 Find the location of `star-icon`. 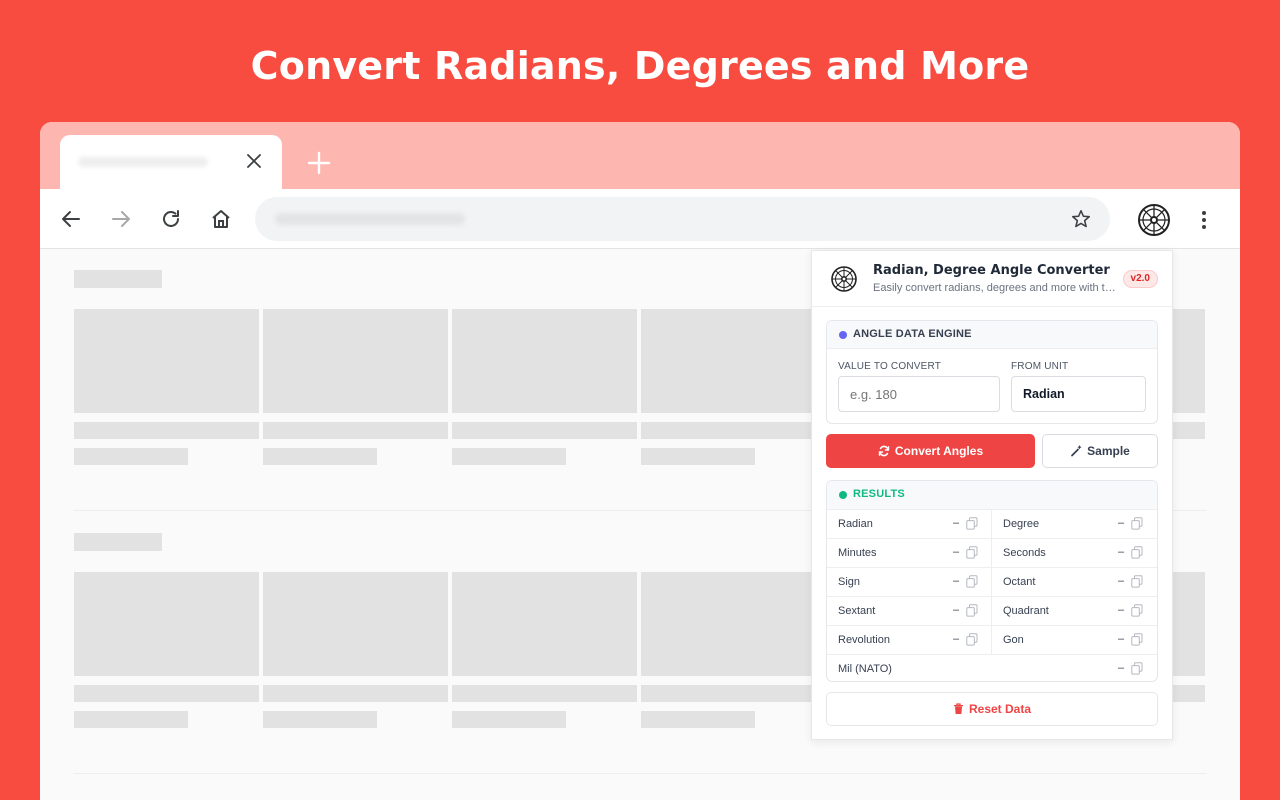

star-icon is located at coordinates (1081, 219).